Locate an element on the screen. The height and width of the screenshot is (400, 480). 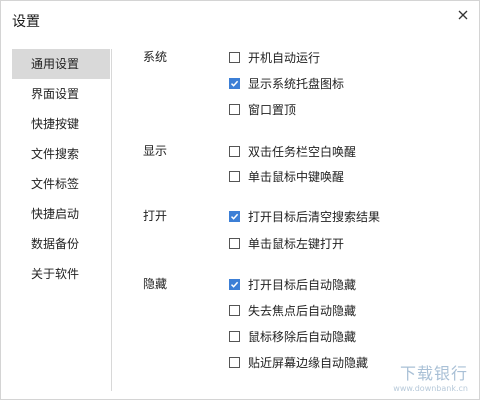
checkbox-label: 双击任务栏空白唤醒 is located at coordinates (302, 151).